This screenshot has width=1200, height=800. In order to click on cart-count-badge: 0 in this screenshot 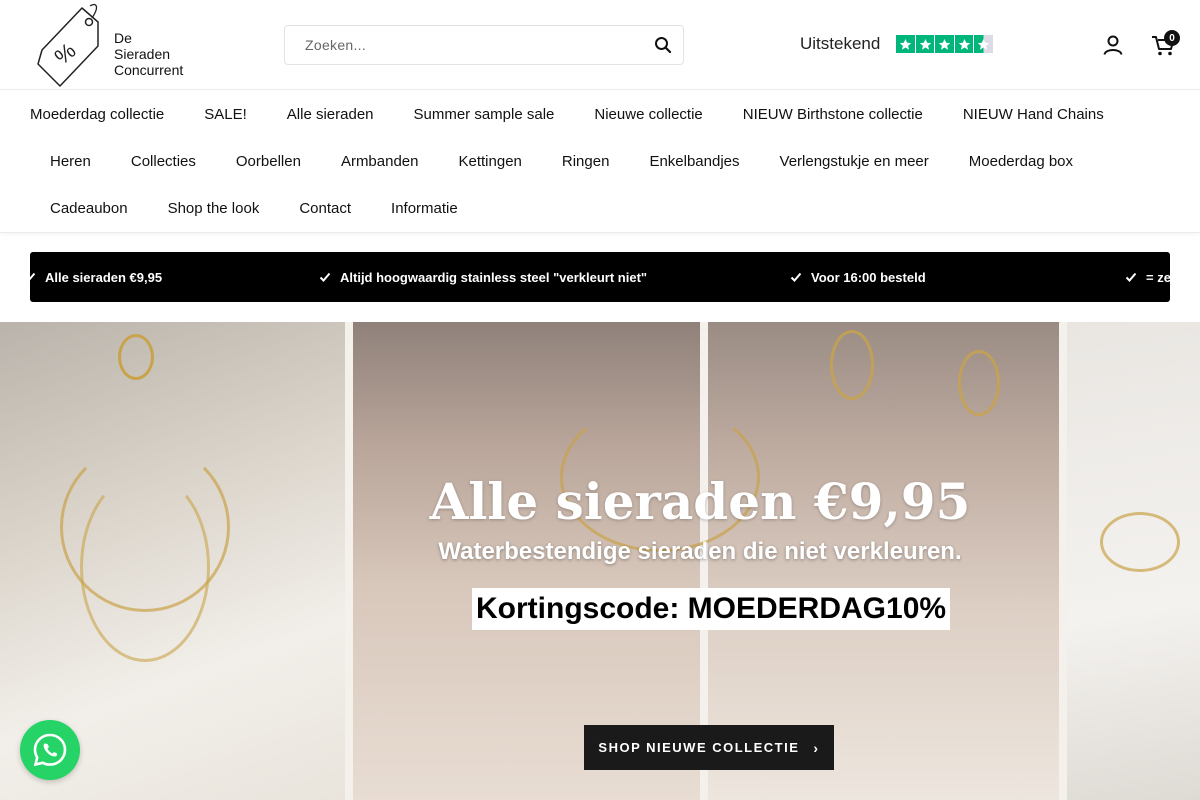, I will do `click(1172, 38)`.